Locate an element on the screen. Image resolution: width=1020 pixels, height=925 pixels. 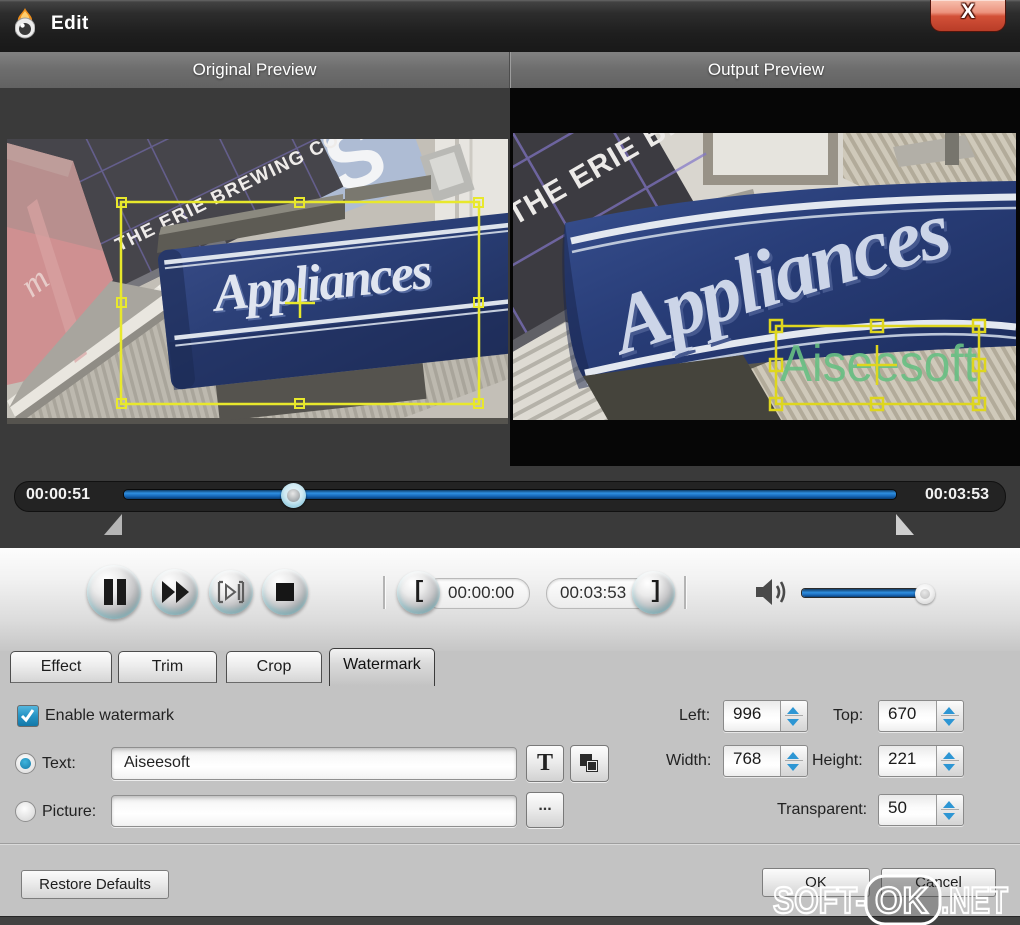
svg-text: OK is located at coordinates (901, 900).